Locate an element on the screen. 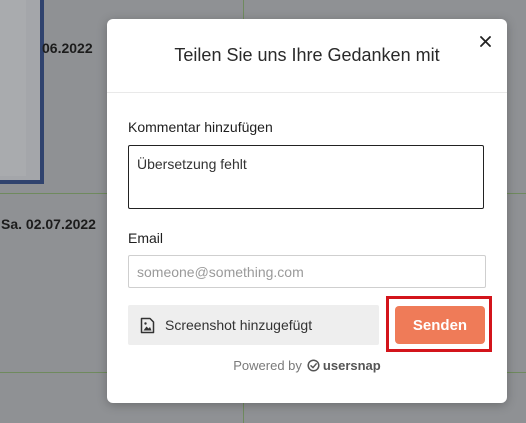  header-divider is located at coordinates (307, 92).